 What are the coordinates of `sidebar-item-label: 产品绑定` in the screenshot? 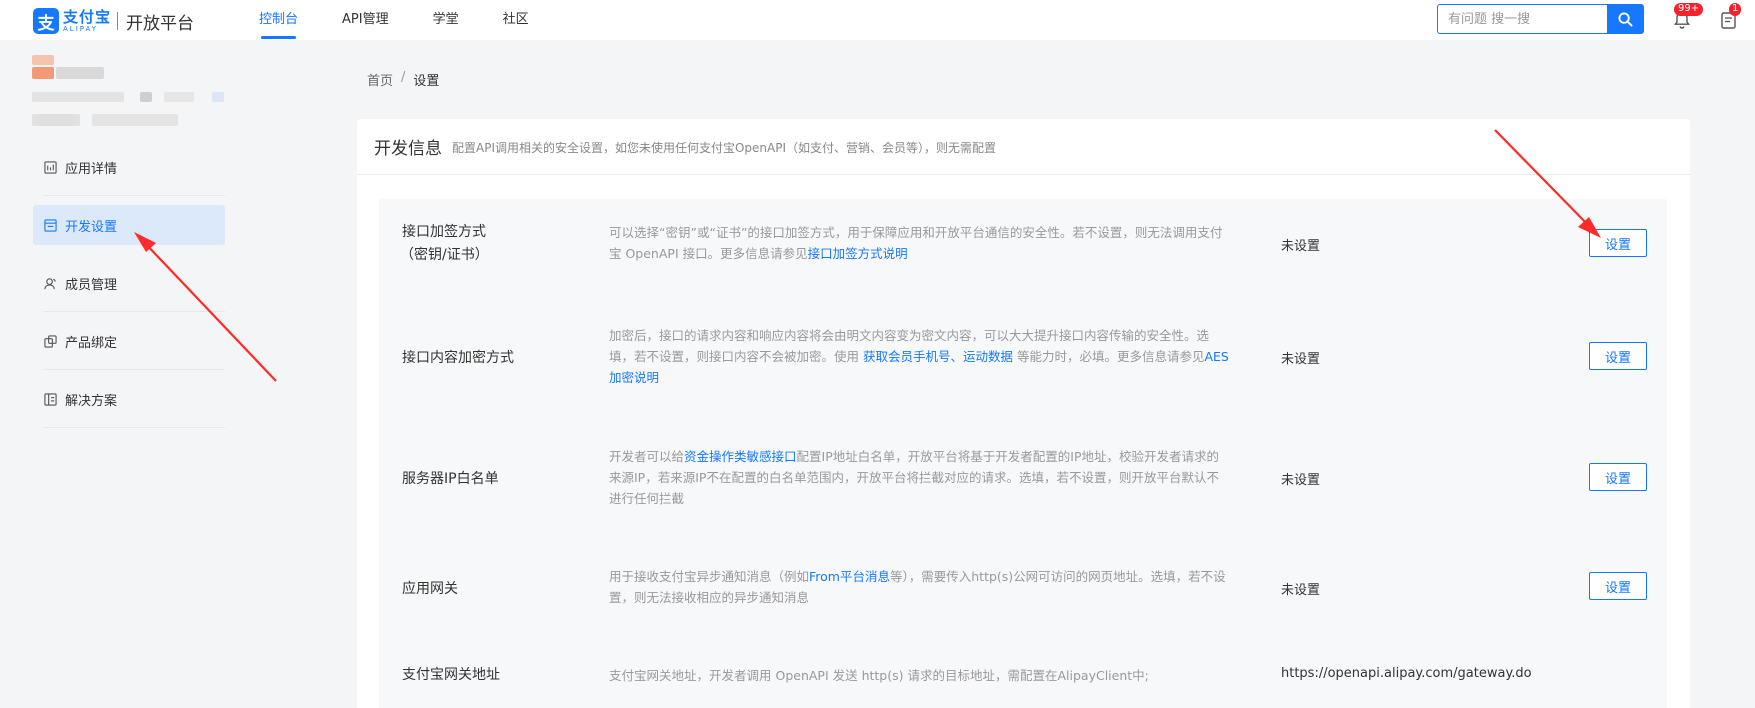 It's located at (91, 343).